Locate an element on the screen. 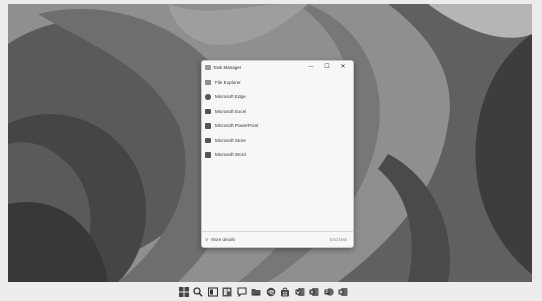 This screenshot has width=542, height=301. close-button: ✕ is located at coordinates (343, 67).